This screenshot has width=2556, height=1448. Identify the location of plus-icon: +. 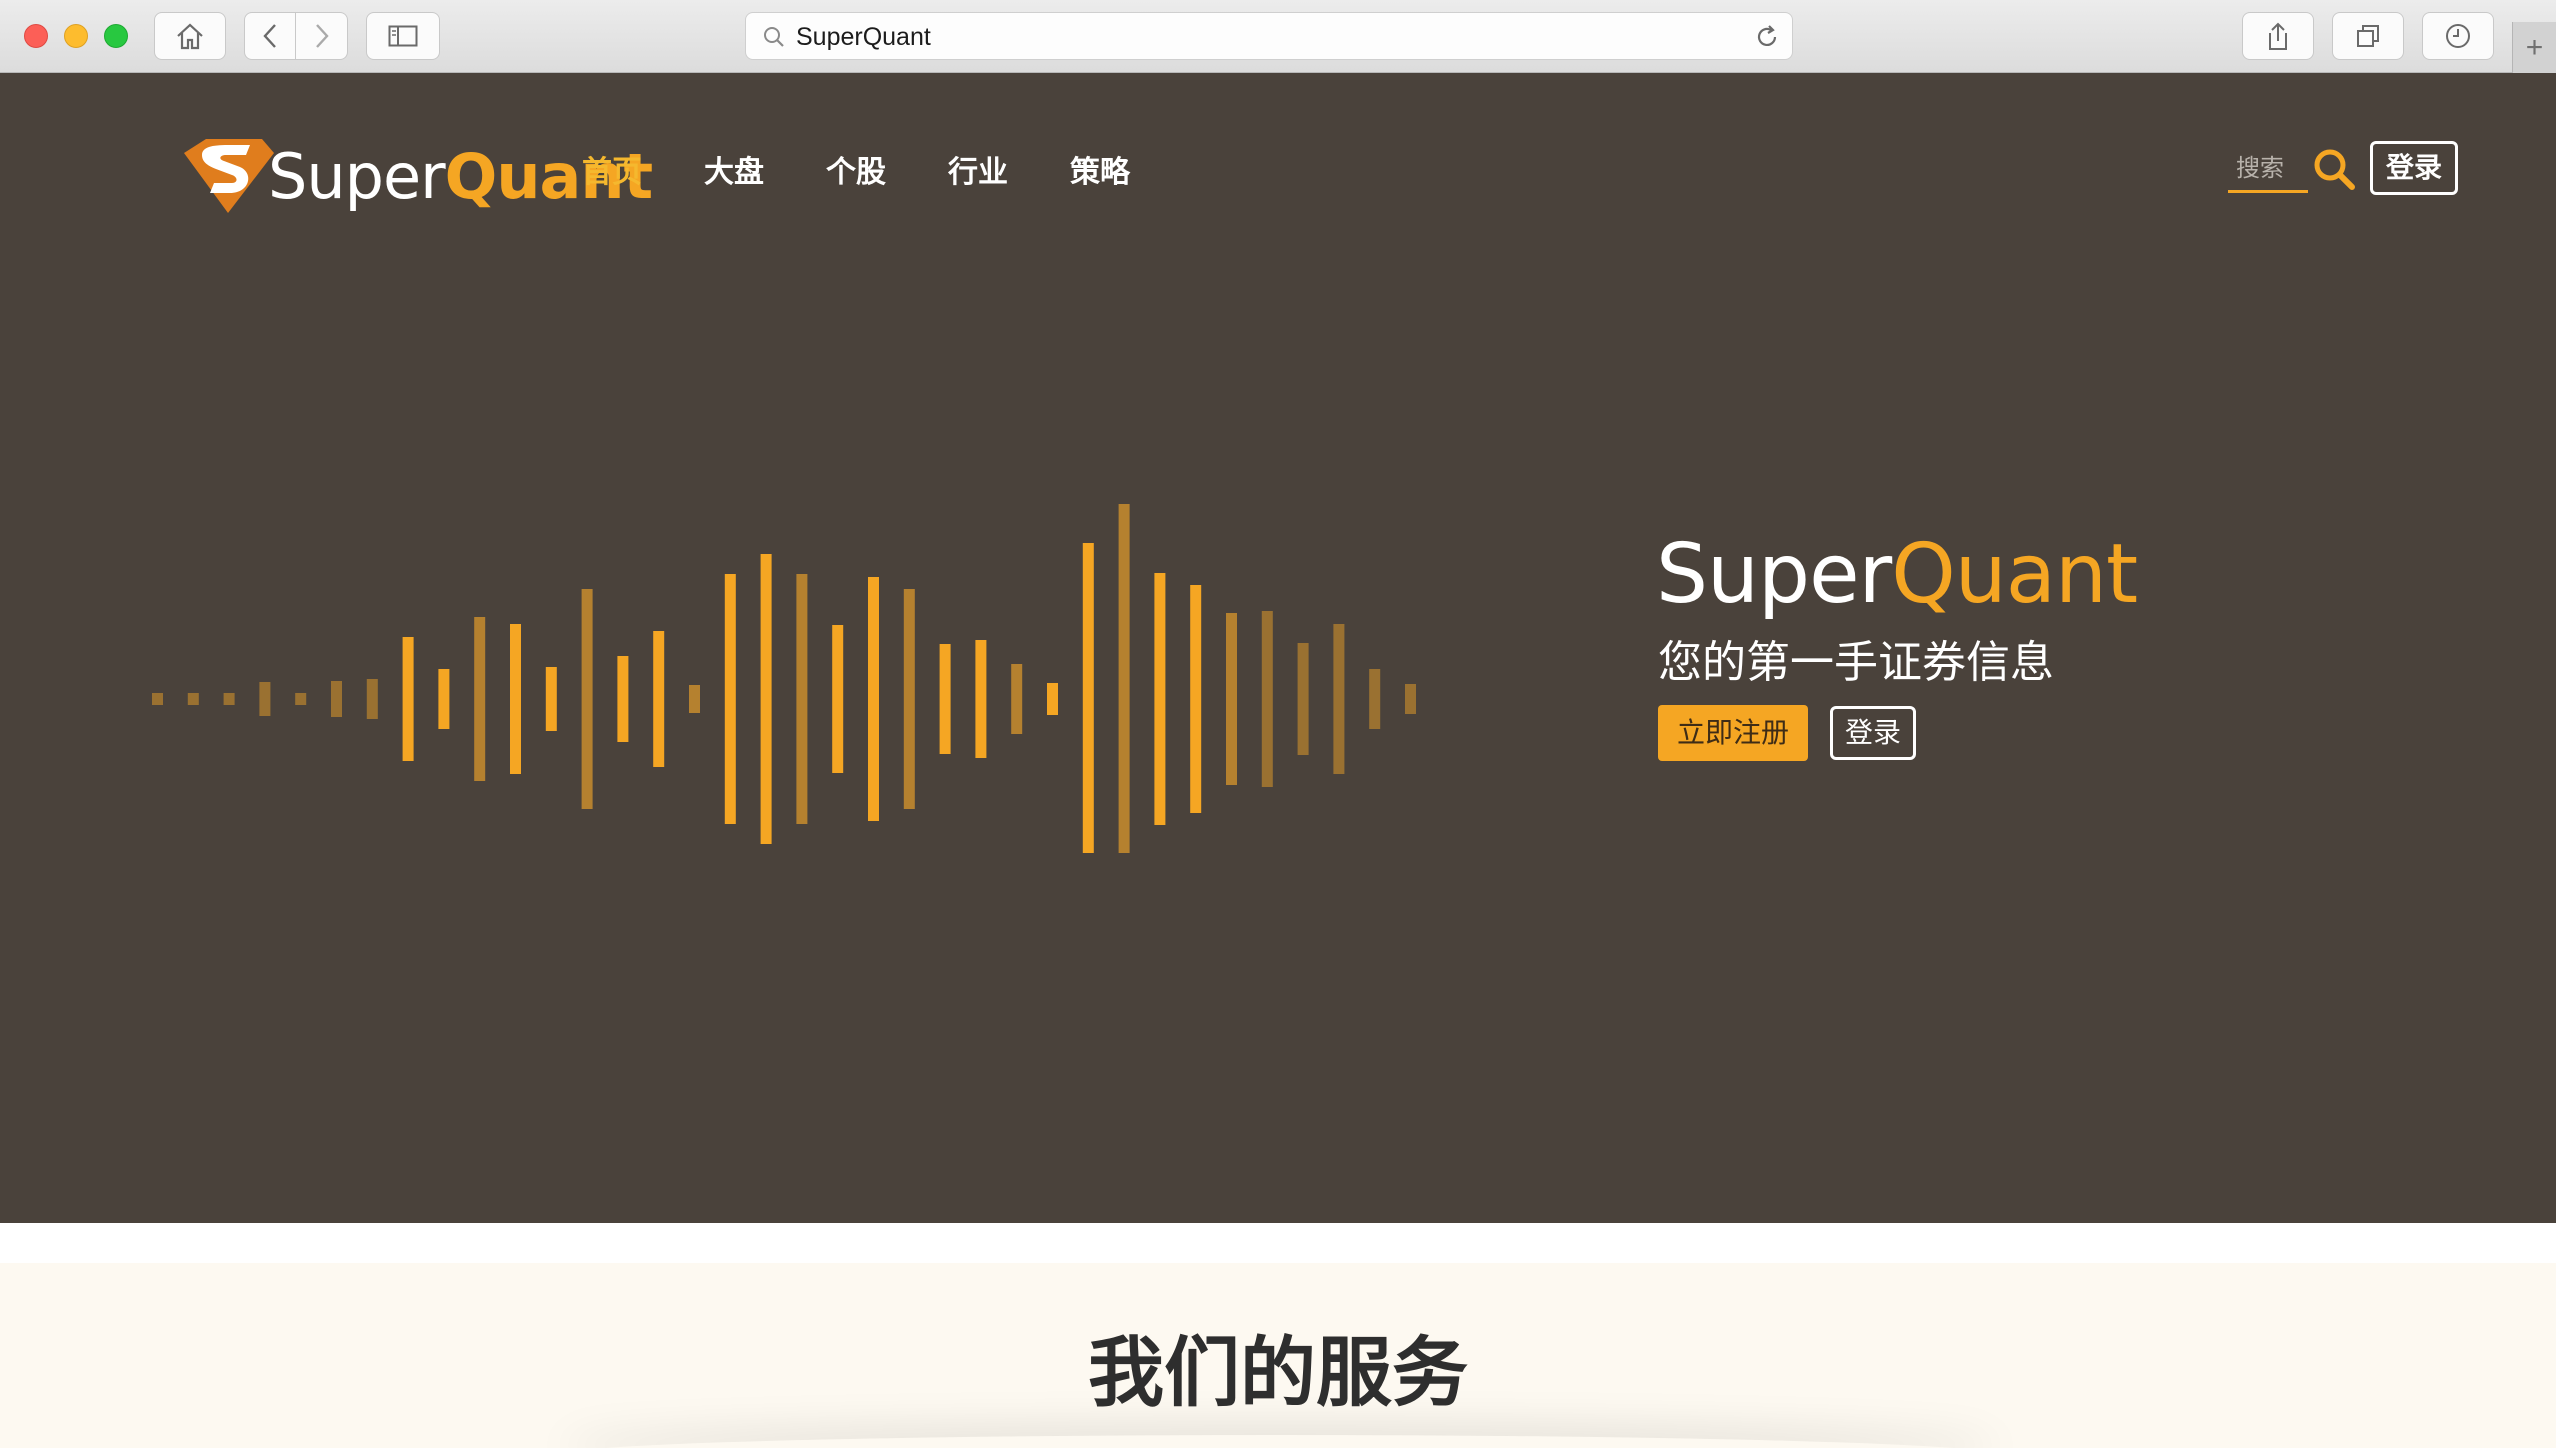
(2534, 47).